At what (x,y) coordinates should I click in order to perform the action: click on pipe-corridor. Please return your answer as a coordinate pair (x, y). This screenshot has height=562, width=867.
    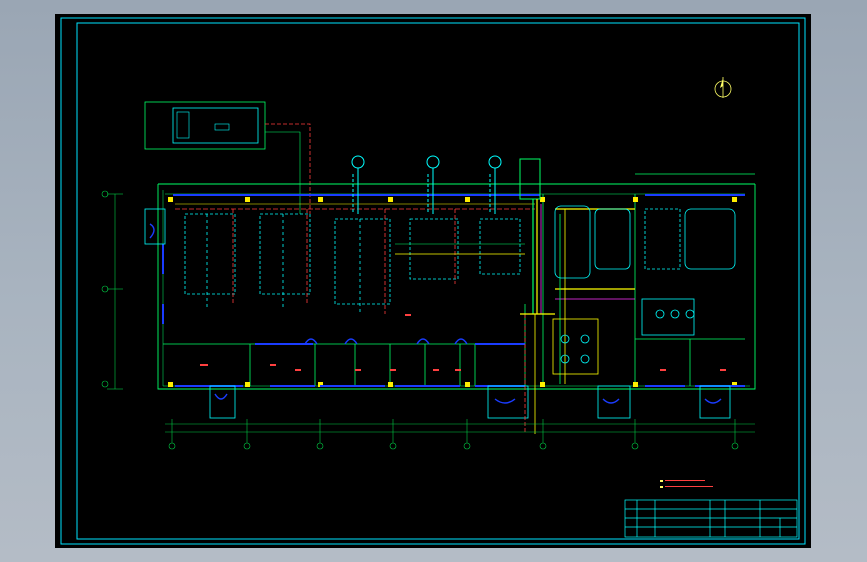
    Looking at the image, I should click on (515, 316).